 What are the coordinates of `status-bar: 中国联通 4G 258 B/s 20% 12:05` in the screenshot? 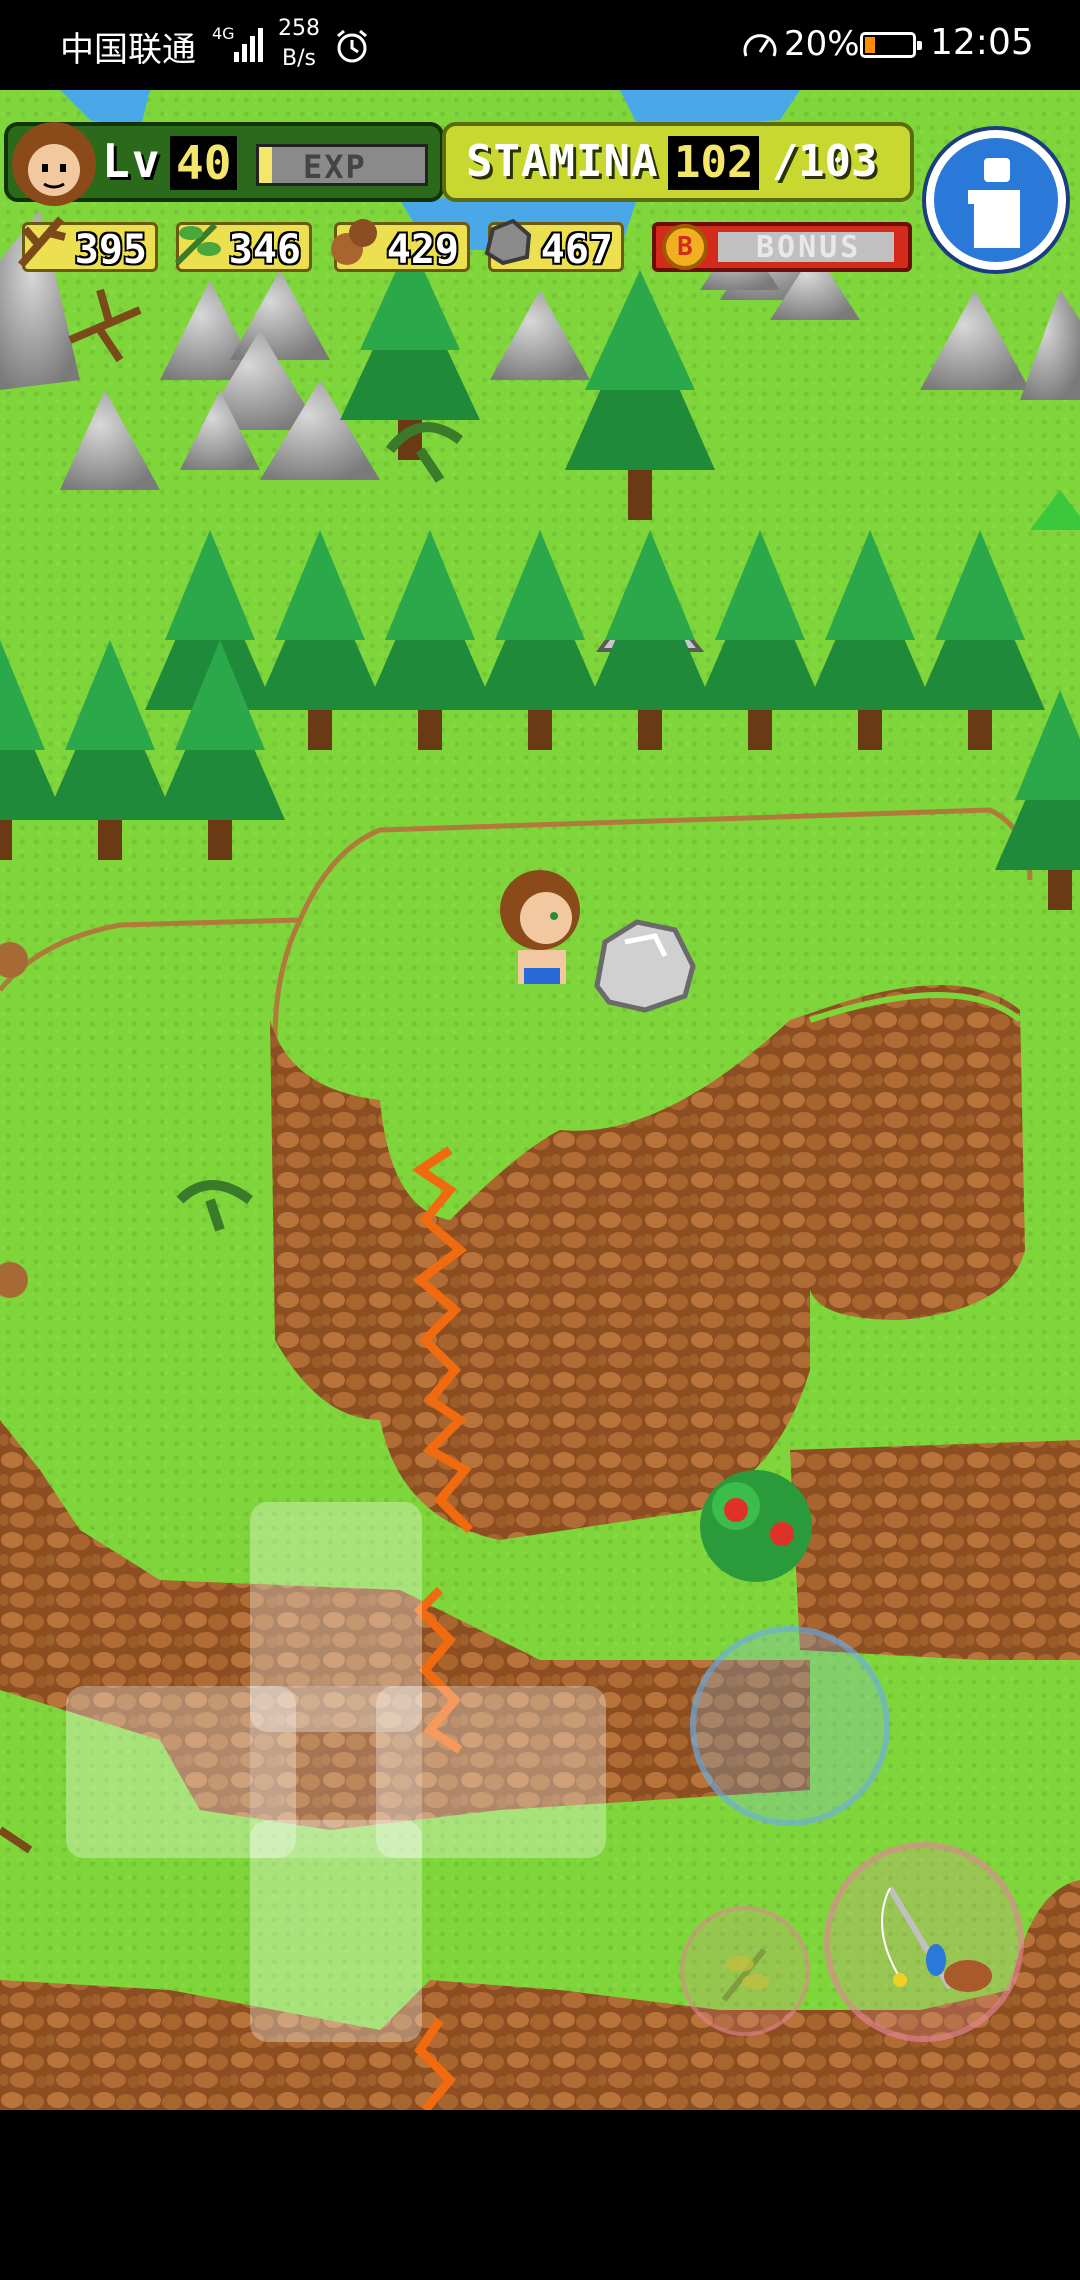 It's located at (540, 45).